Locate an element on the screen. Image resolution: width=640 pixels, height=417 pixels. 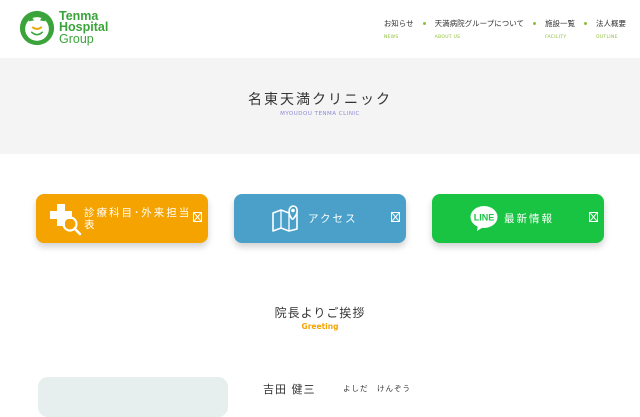
director-name-kana: よしだ けんぞう is located at coordinates (377, 388).